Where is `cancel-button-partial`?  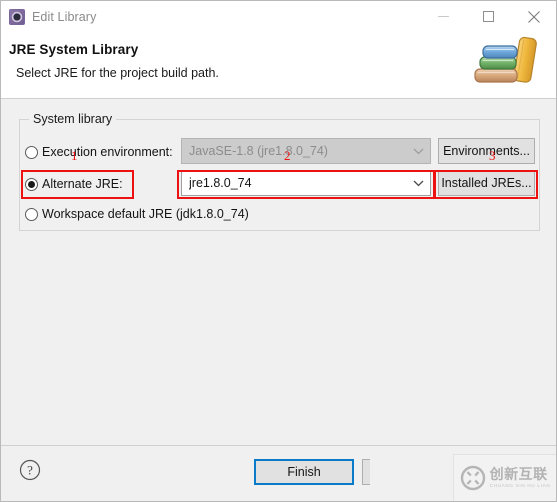
cancel-button-partial is located at coordinates (366, 472).